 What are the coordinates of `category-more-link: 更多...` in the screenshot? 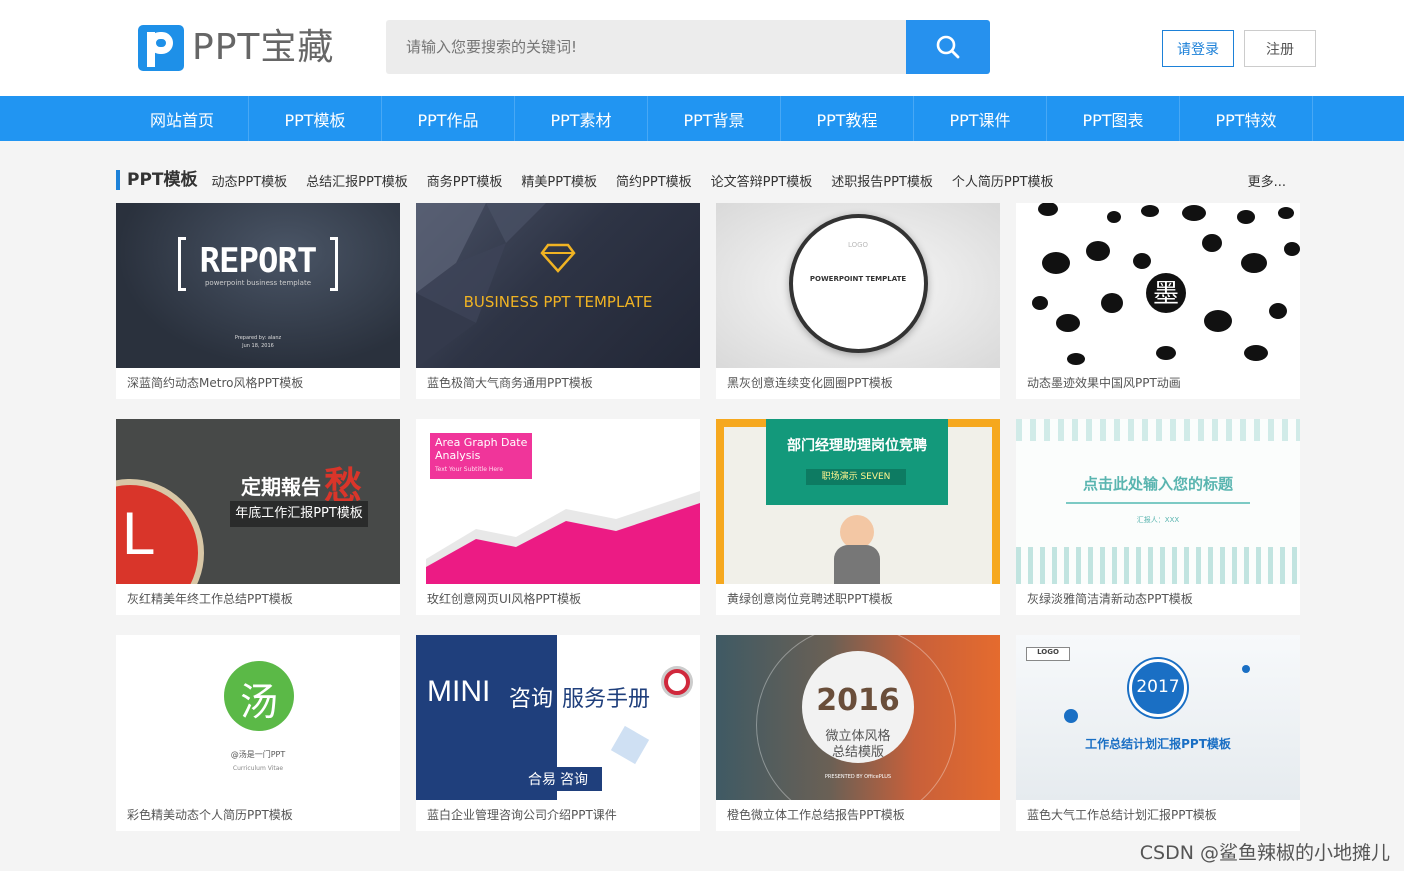 It's located at (1267, 180).